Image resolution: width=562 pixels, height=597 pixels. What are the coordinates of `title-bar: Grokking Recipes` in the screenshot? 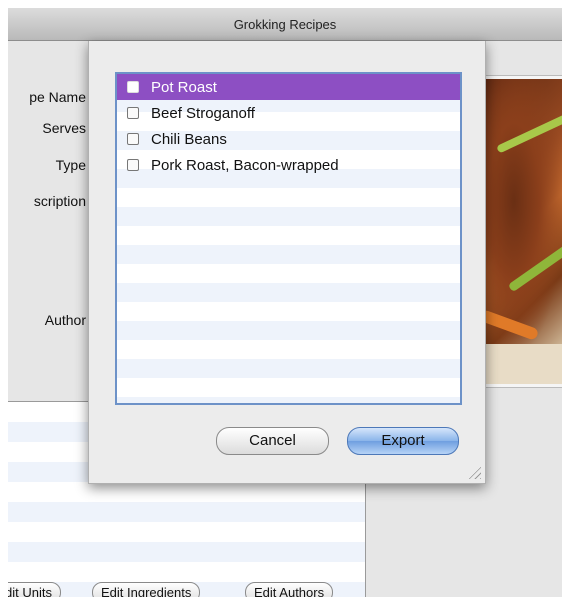 It's located at (285, 24).